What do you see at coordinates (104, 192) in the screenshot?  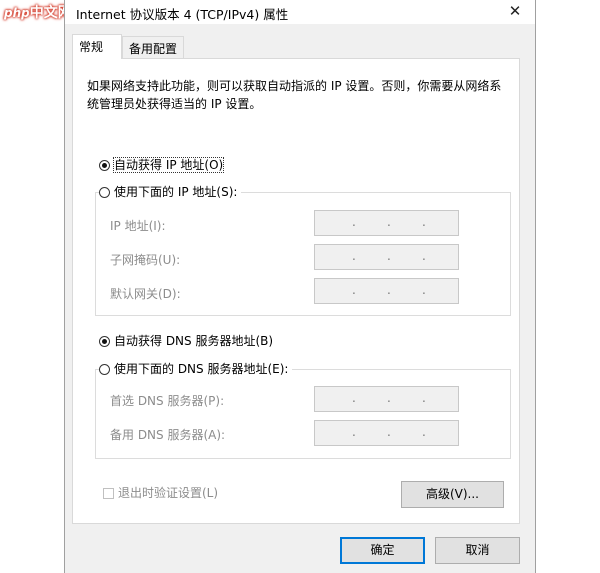 I see `manual-ip-radio` at bounding box center [104, 192].